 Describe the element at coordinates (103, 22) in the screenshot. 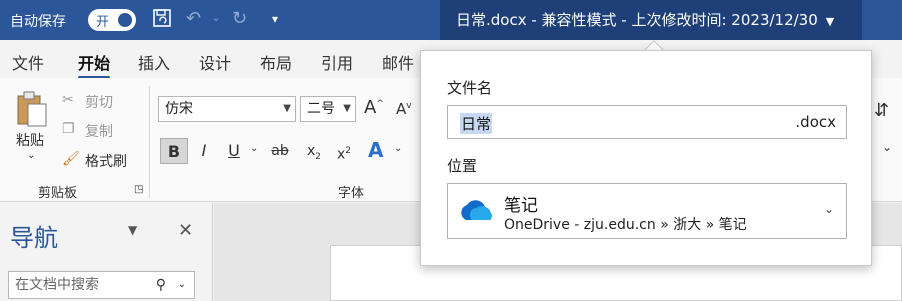

I see `autosave-state: 开` at that location.